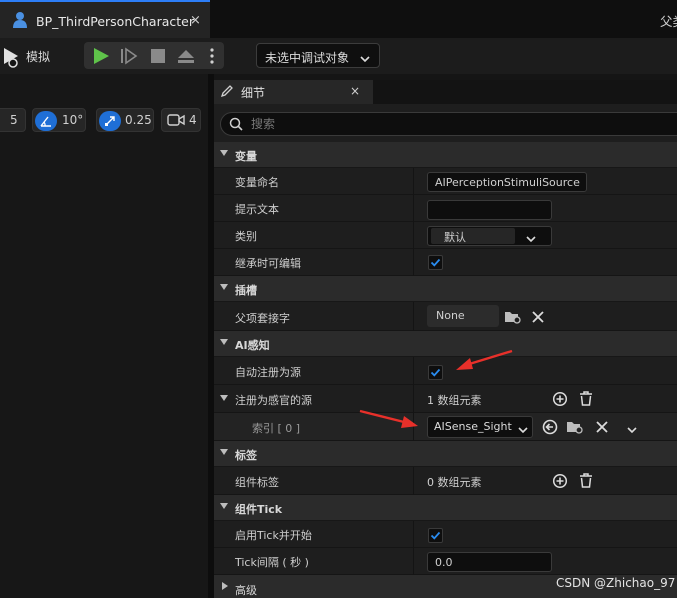  What do you see at coordinates (105, 19) in the screenshot?
I see `blueprint-tab: BP_ThirdPersonCharacter ×` at bounding box center [105, 19].